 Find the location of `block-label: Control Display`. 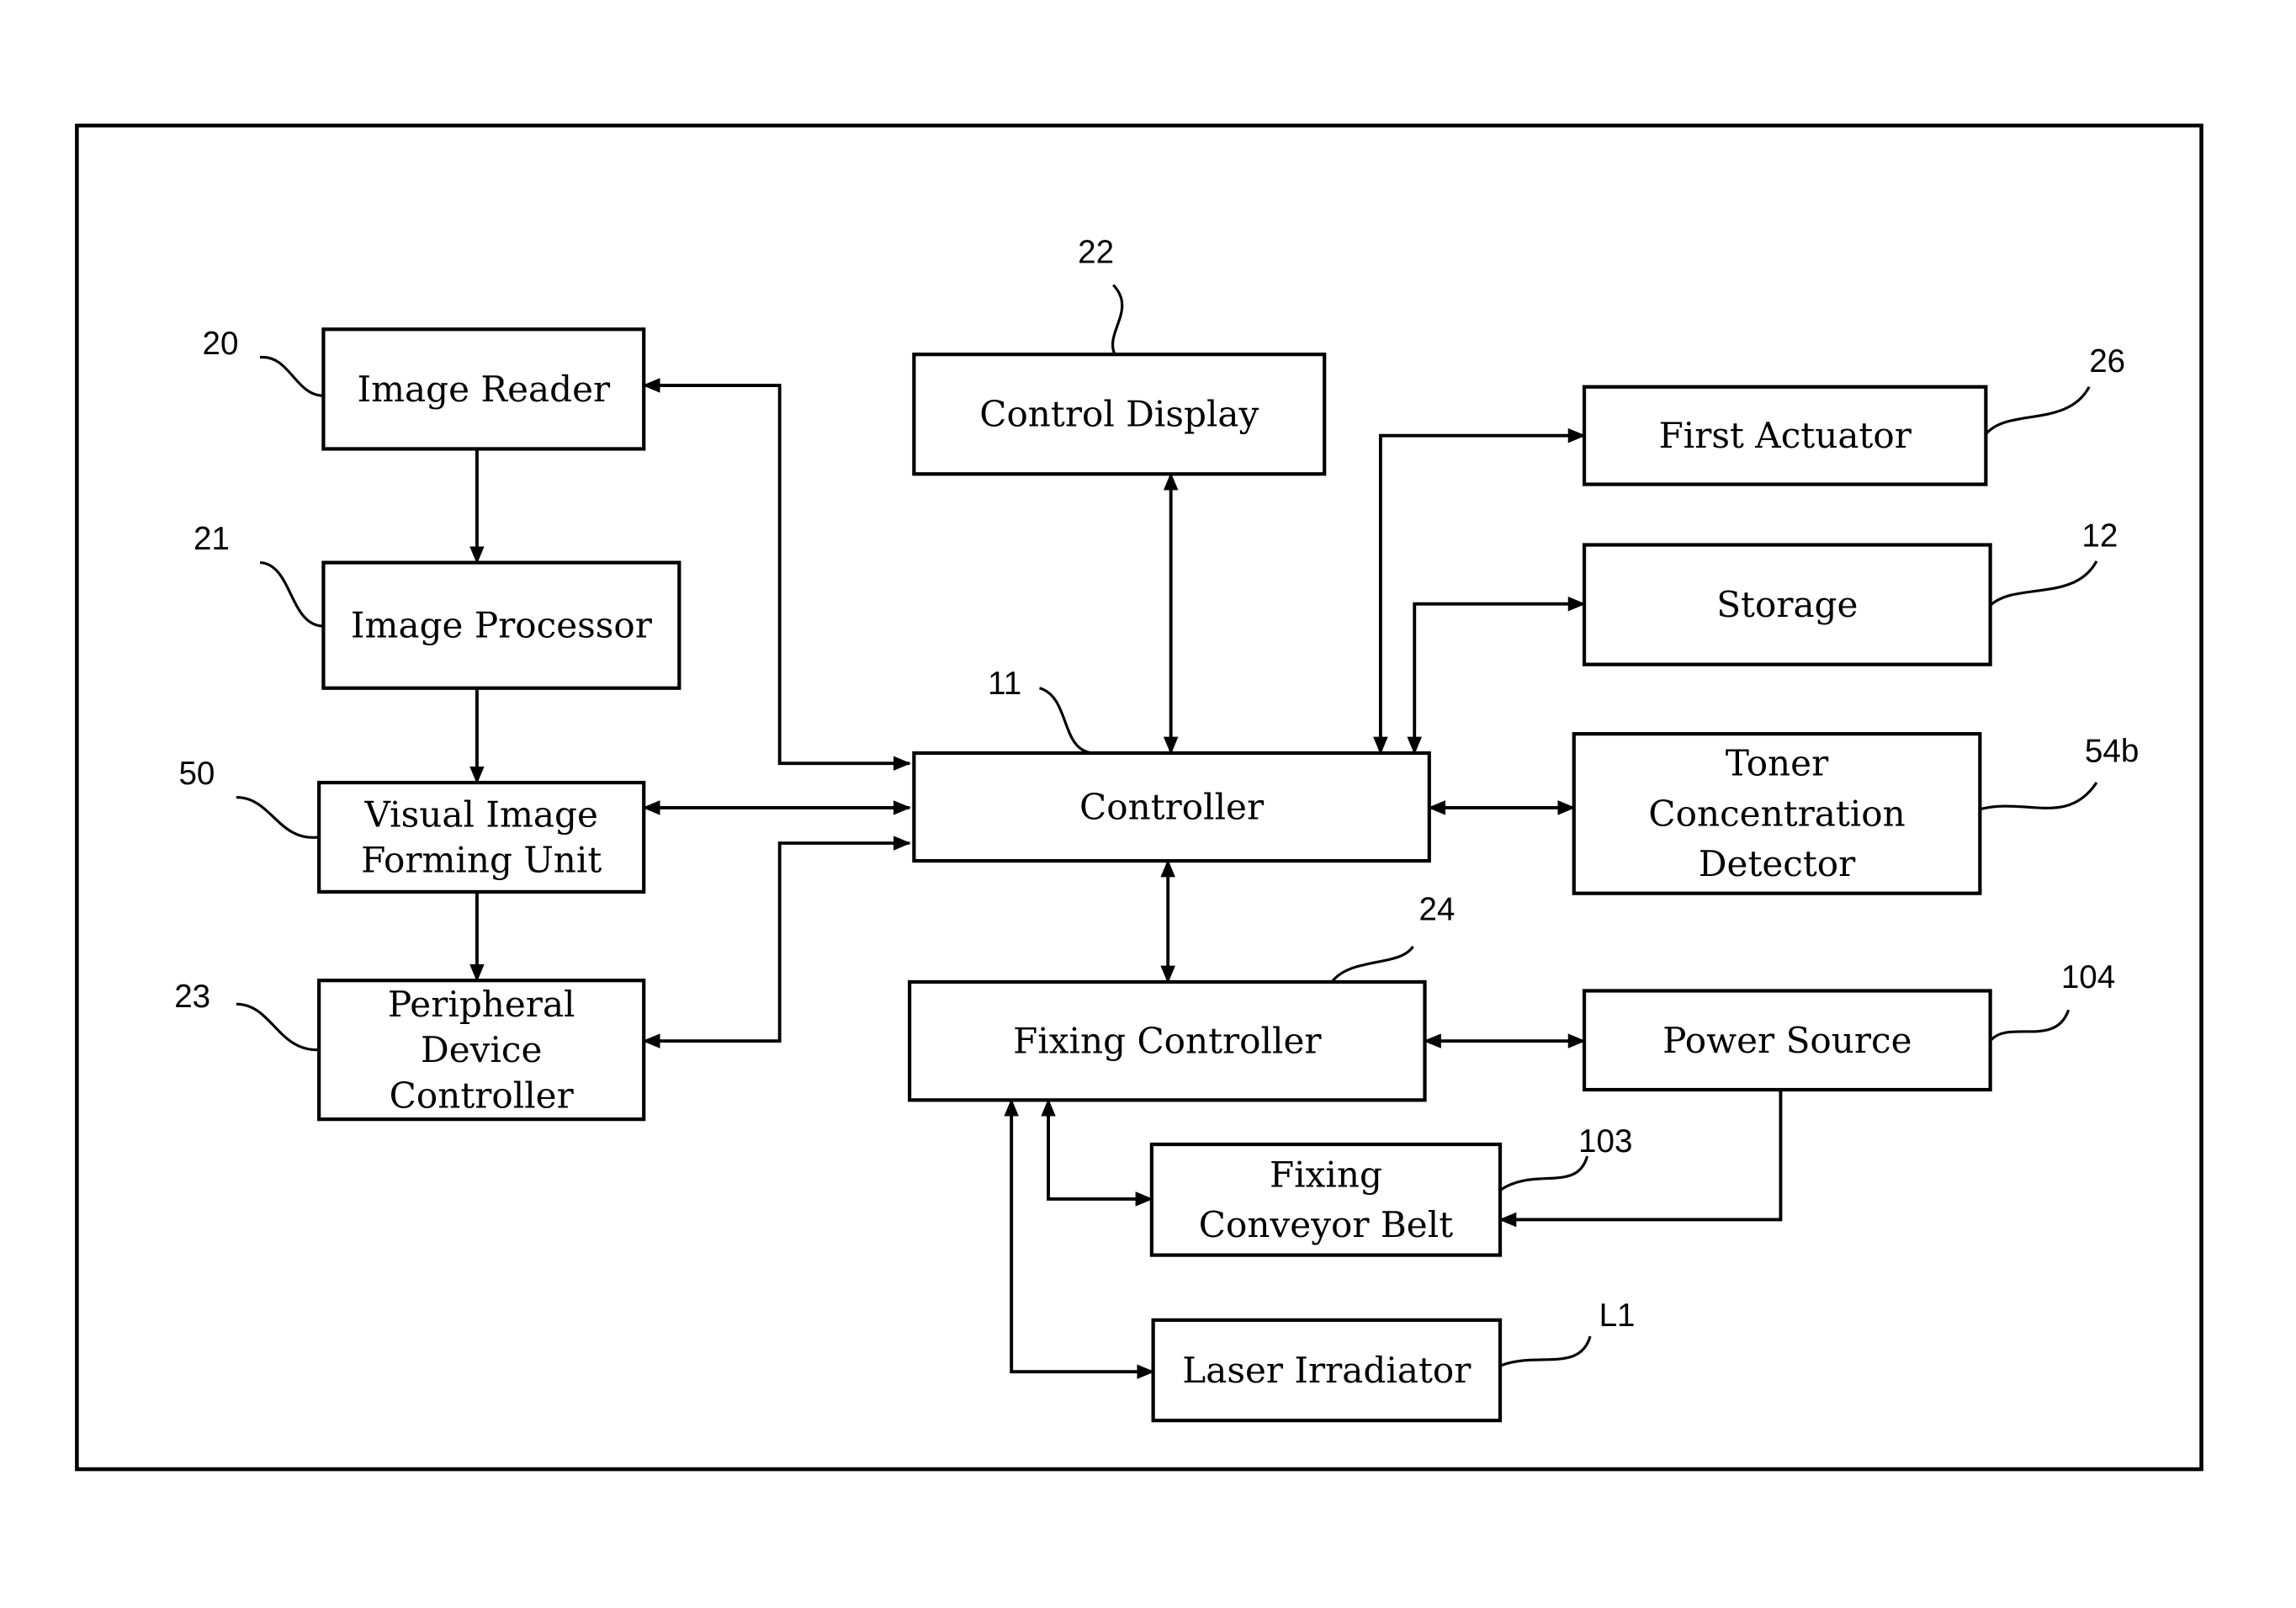

block-label: Control Display is located at coordinates (1119, 414).